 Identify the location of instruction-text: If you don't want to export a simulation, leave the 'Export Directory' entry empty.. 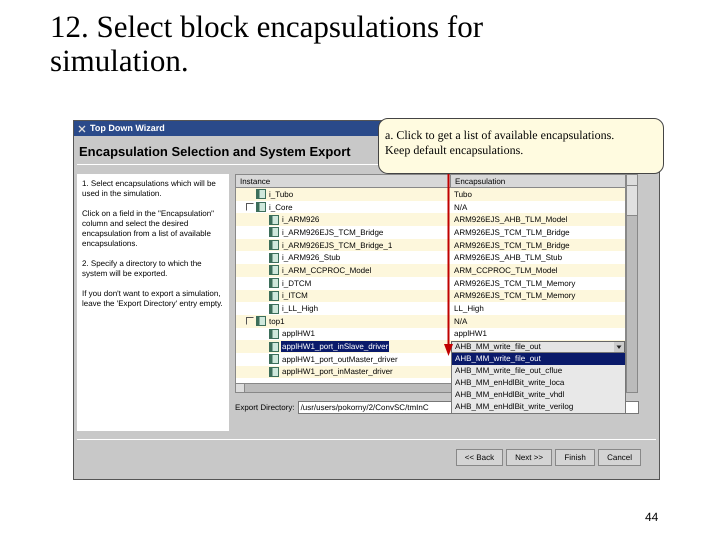
(153, 299).